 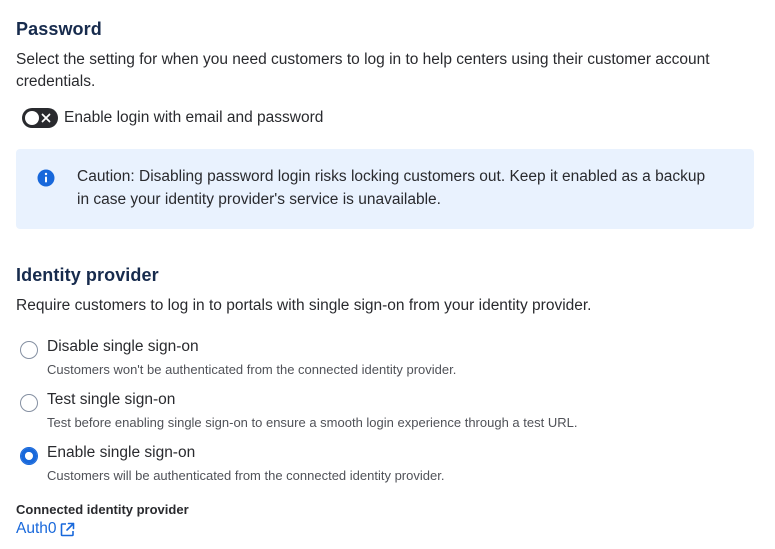 I want to click on radio-label: Enable single sign-on, so click(x=121, y=452).